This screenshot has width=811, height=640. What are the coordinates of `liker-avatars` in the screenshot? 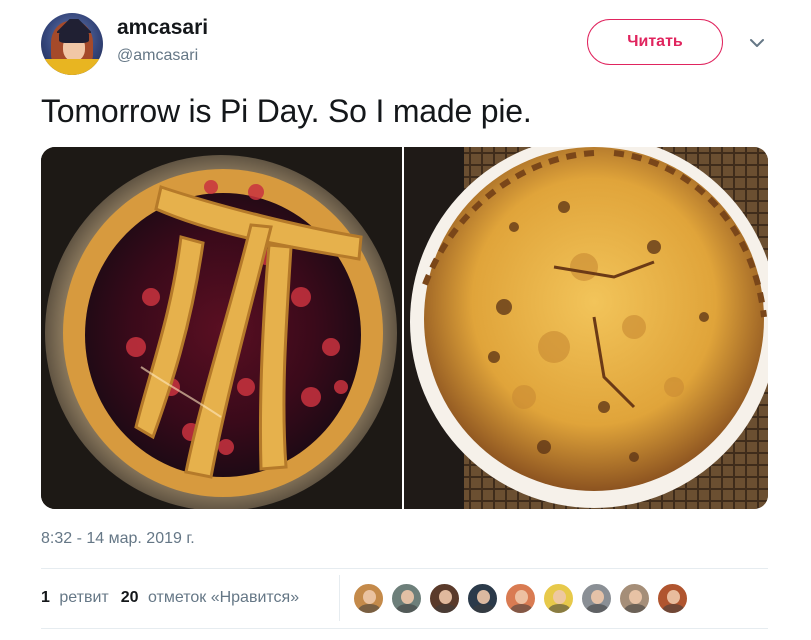 It's located at (520, 598).